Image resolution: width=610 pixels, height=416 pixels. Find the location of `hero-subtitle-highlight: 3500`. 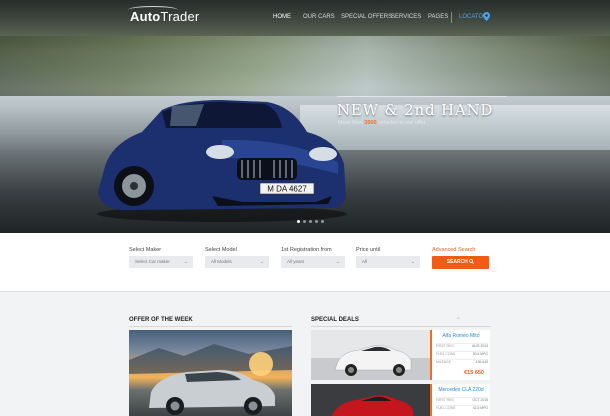

hero-subtitle-highlight: 3500 is located at coordinates (370, 123).